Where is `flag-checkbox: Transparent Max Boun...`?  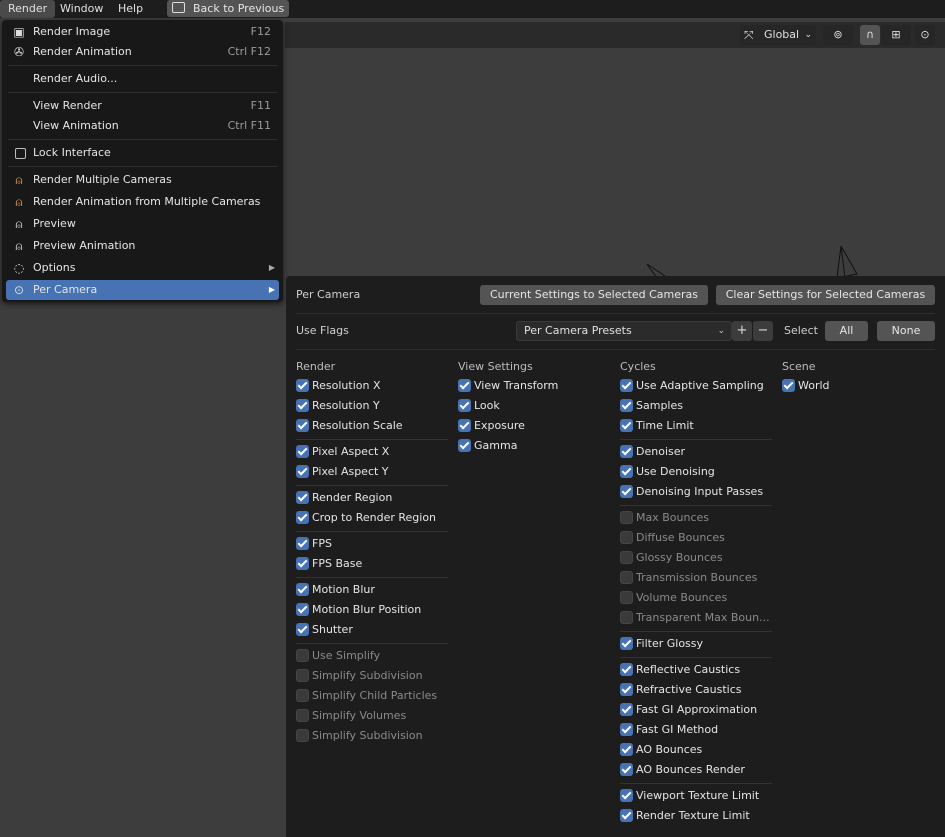
flag-checkbox: Transparent Max Boun... is located at coordinates (696, 618).